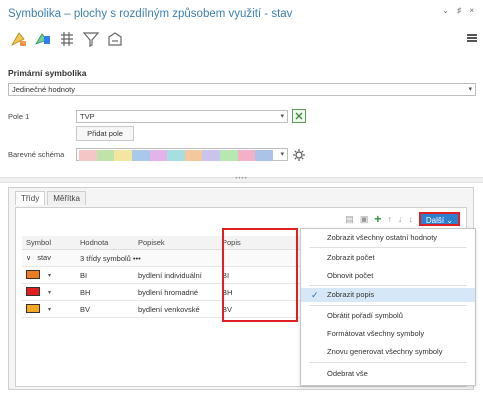  What do you see at coordinates (47, 73) in the screenshot?
I see `primary-symbology-title: Primární symbolika` at bounding box center [47, 73].